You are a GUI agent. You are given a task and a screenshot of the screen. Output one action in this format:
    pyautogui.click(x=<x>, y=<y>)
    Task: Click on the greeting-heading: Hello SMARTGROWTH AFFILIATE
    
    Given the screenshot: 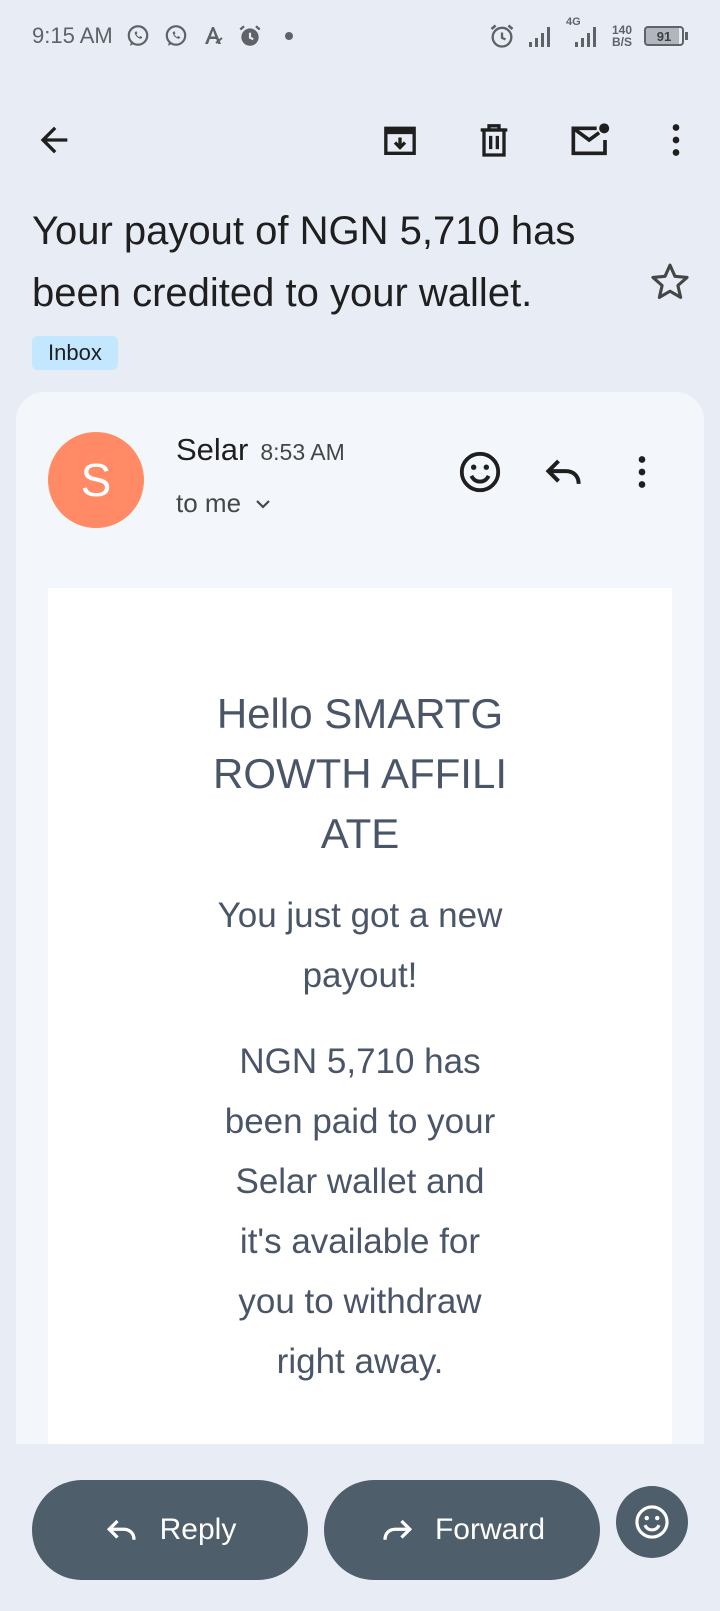 What is the action you would take?
    pyautogui.click(x=360, y=773)
    